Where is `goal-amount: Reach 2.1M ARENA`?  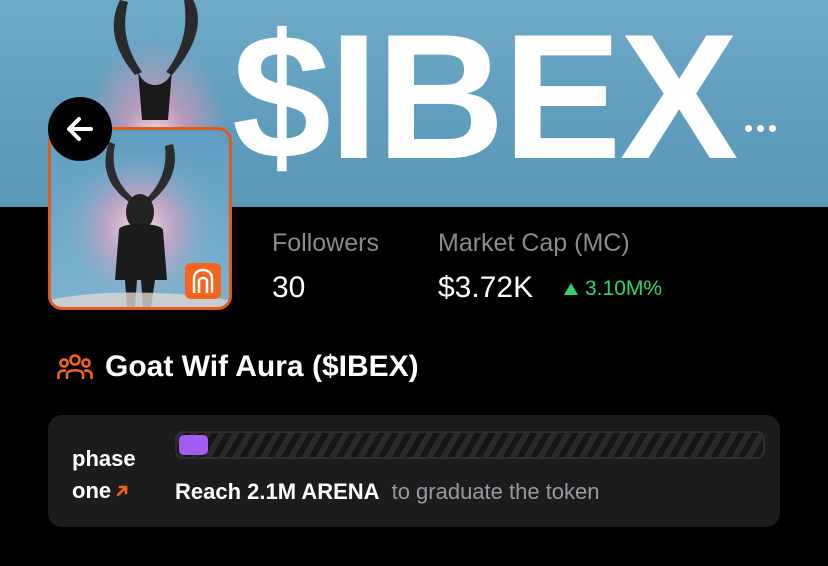 goal-amount: Reach 2.1M ARENA is located at coordinates (277, 491).